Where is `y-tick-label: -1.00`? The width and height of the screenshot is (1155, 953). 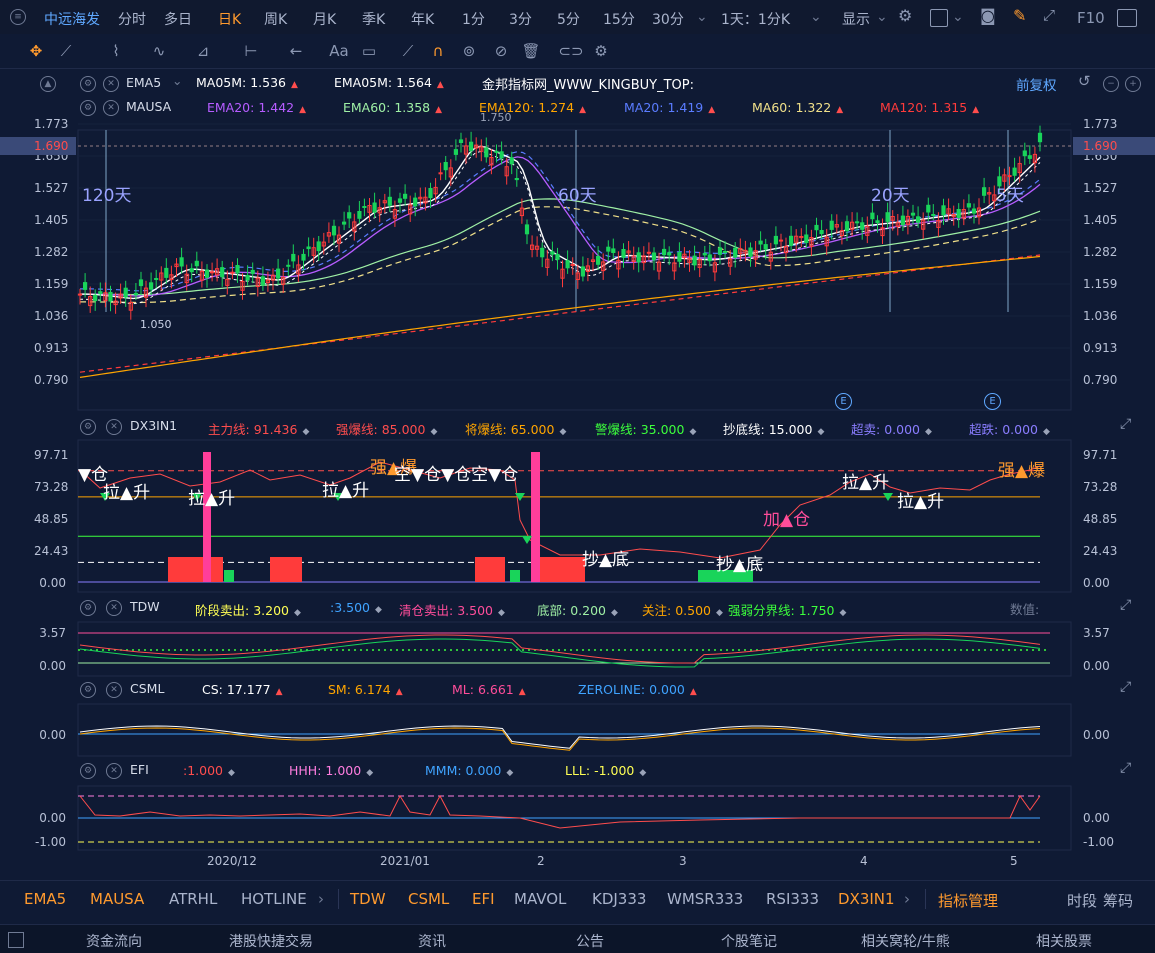
y-tick-label: -1.00 is located at coordinates (50, 842).